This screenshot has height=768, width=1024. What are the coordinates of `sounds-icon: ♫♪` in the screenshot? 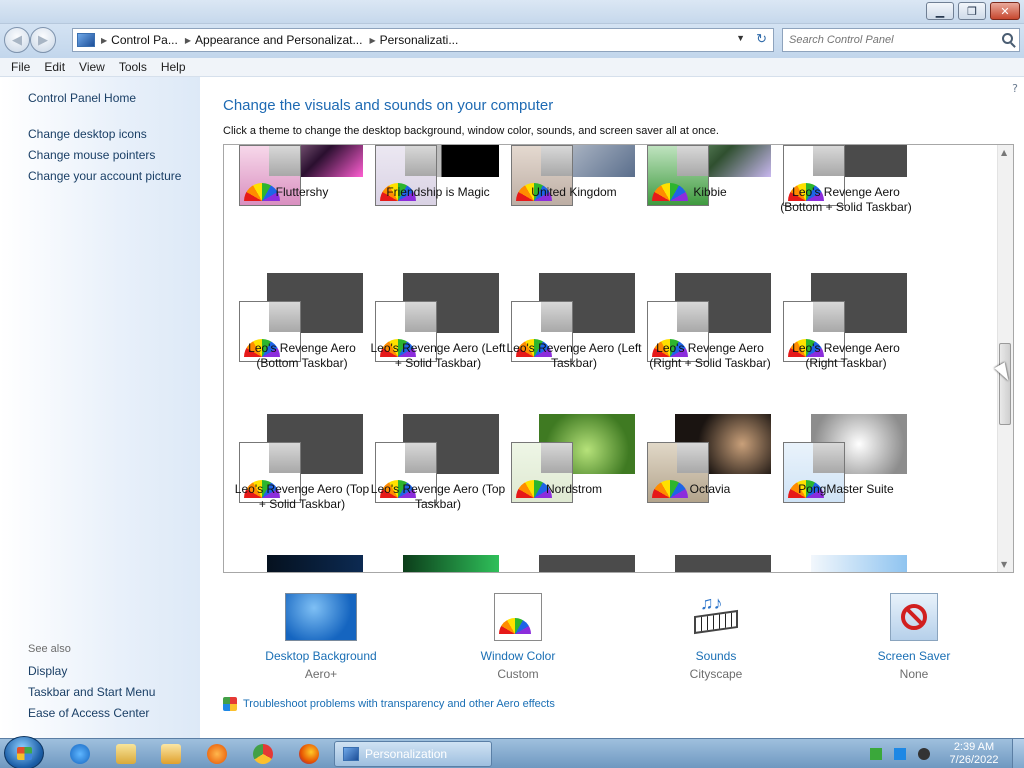 It's located at (716, 617).